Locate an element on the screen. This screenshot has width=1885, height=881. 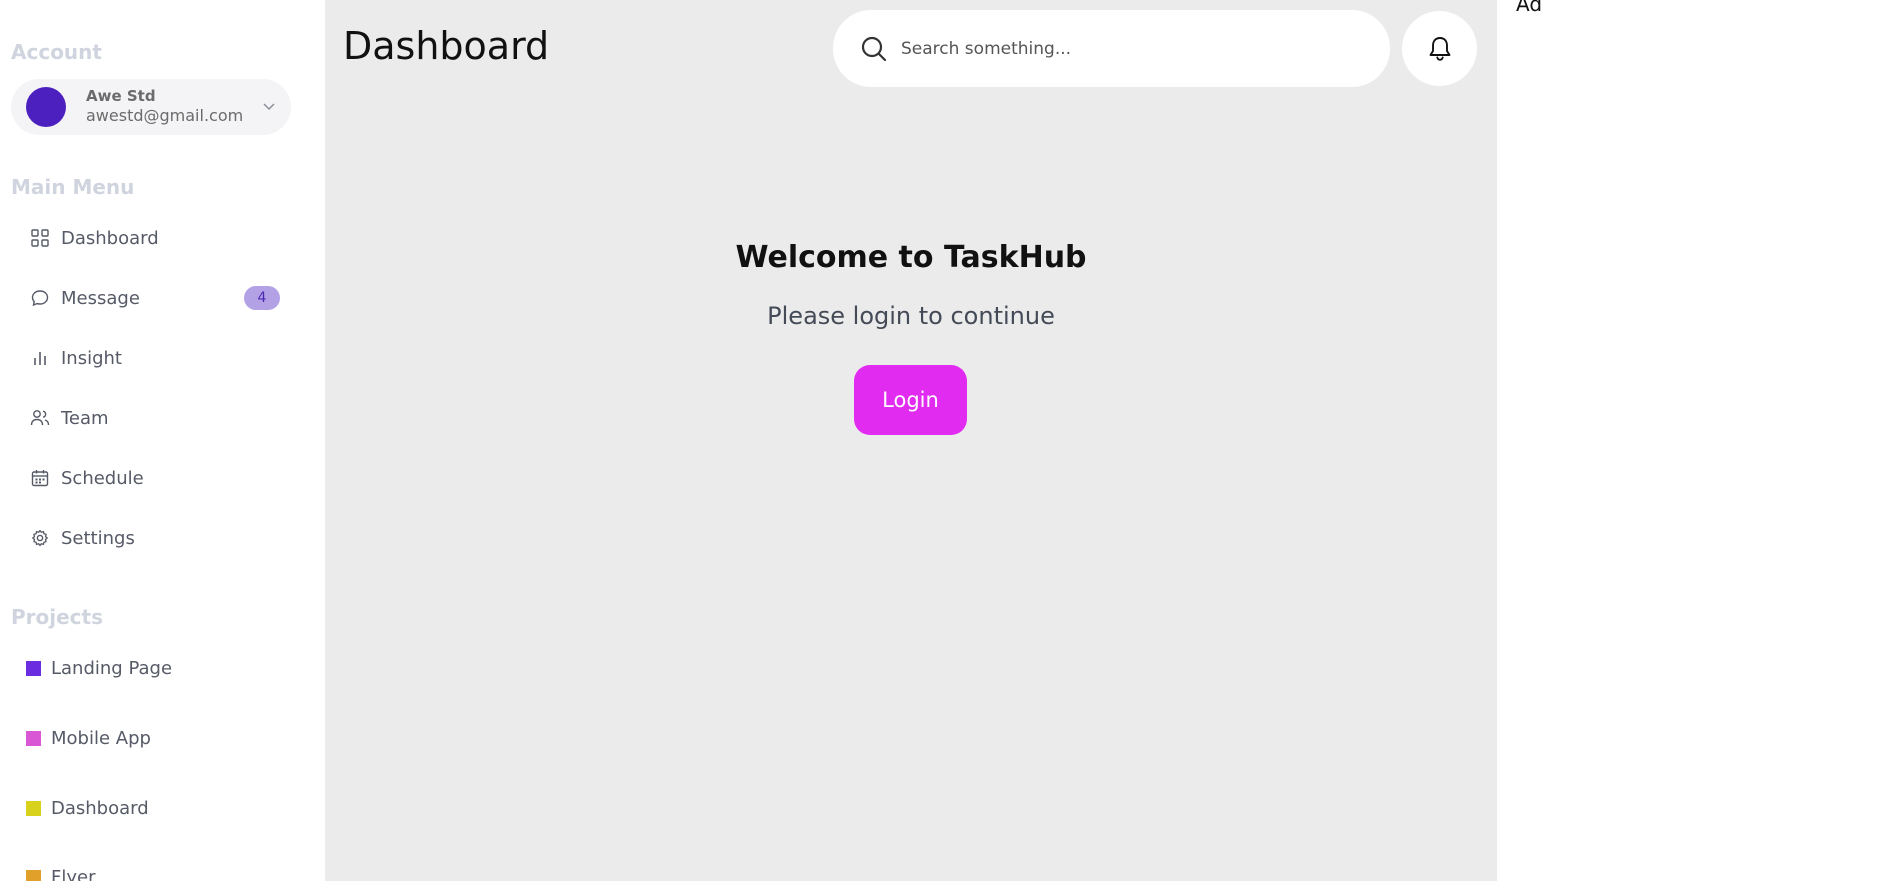
project-item-dashboard: Dashboard is located at coordinates (156, 808).